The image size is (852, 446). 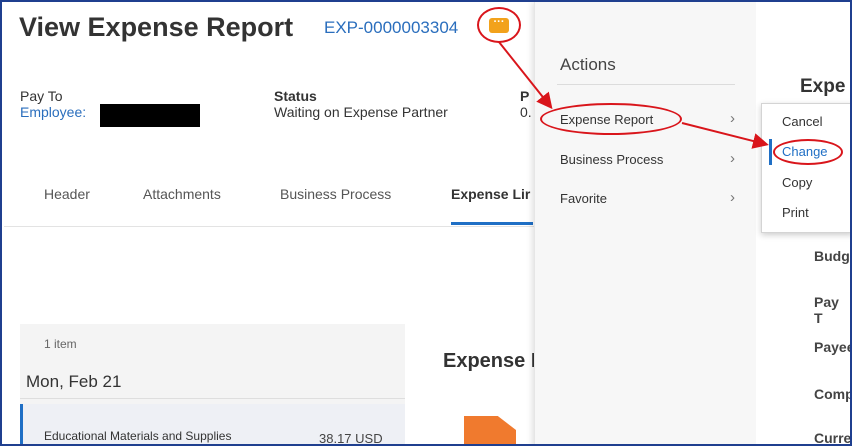 I want to click on annotation-arrows, so click(x=633, y=95).